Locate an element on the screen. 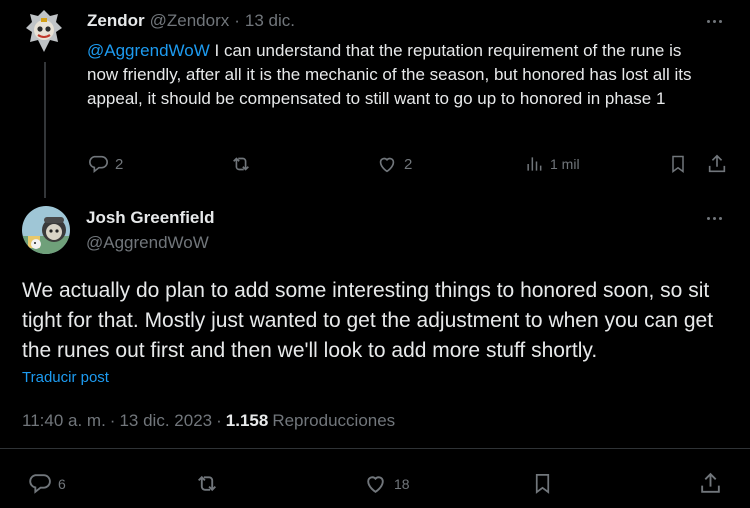  main-repost-button is located at coordinates (210, 483).